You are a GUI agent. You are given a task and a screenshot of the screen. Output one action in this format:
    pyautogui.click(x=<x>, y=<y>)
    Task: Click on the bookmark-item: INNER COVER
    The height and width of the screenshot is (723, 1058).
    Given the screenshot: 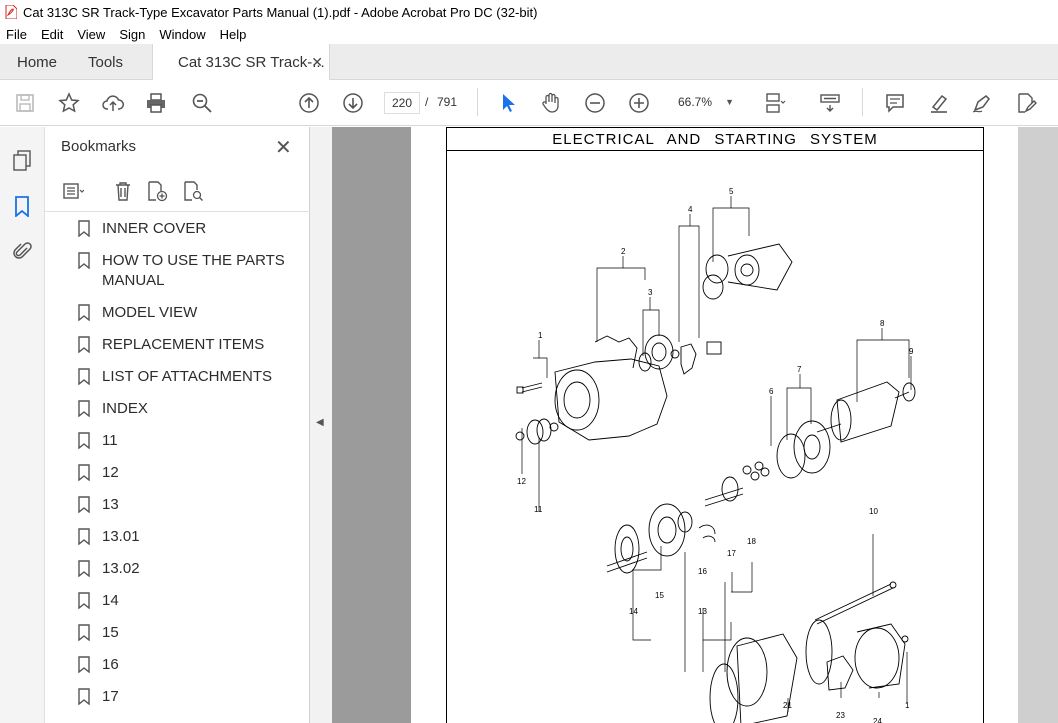 What is the action you would take?
    pyautogui.click(x=167, y=229)
    